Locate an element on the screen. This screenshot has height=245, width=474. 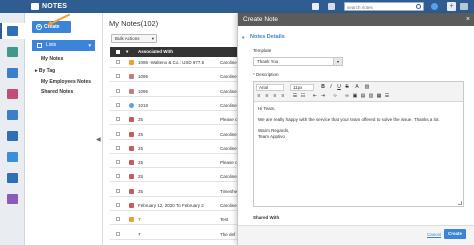
search-box is located at coordinates (384, 6).